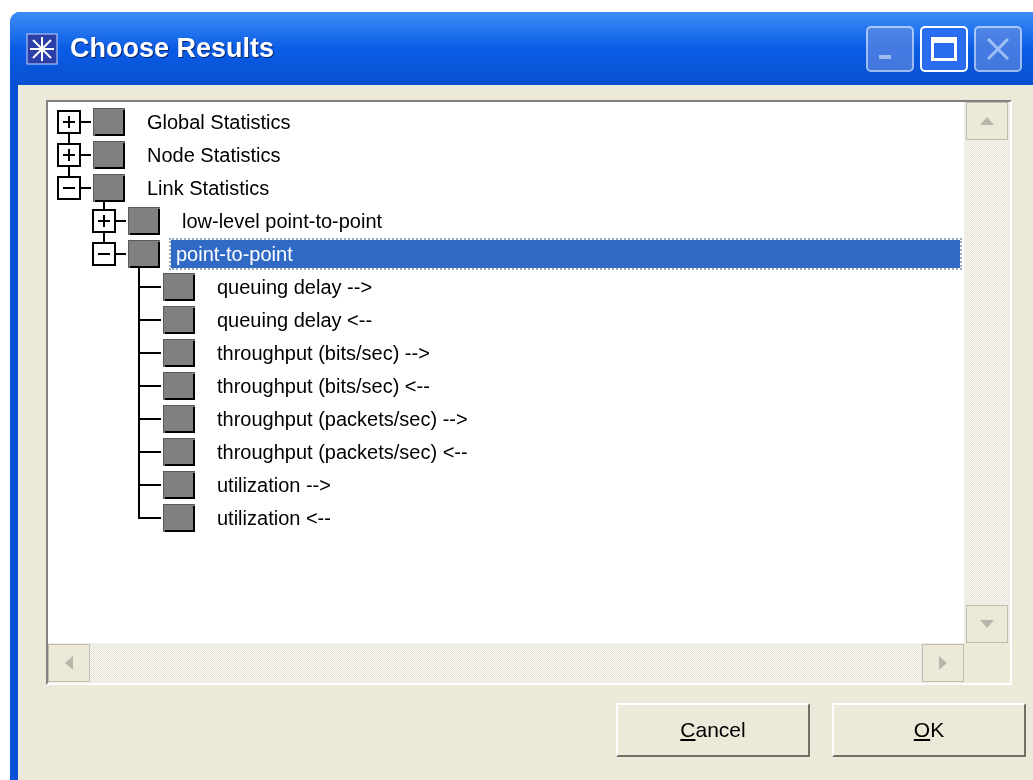 This screenshot has width=1033, height=780. What do you see at coordinates (208, 187) in the screenshot?
I see `tree-item: Link Statistics` at bounding box center [208, 187].